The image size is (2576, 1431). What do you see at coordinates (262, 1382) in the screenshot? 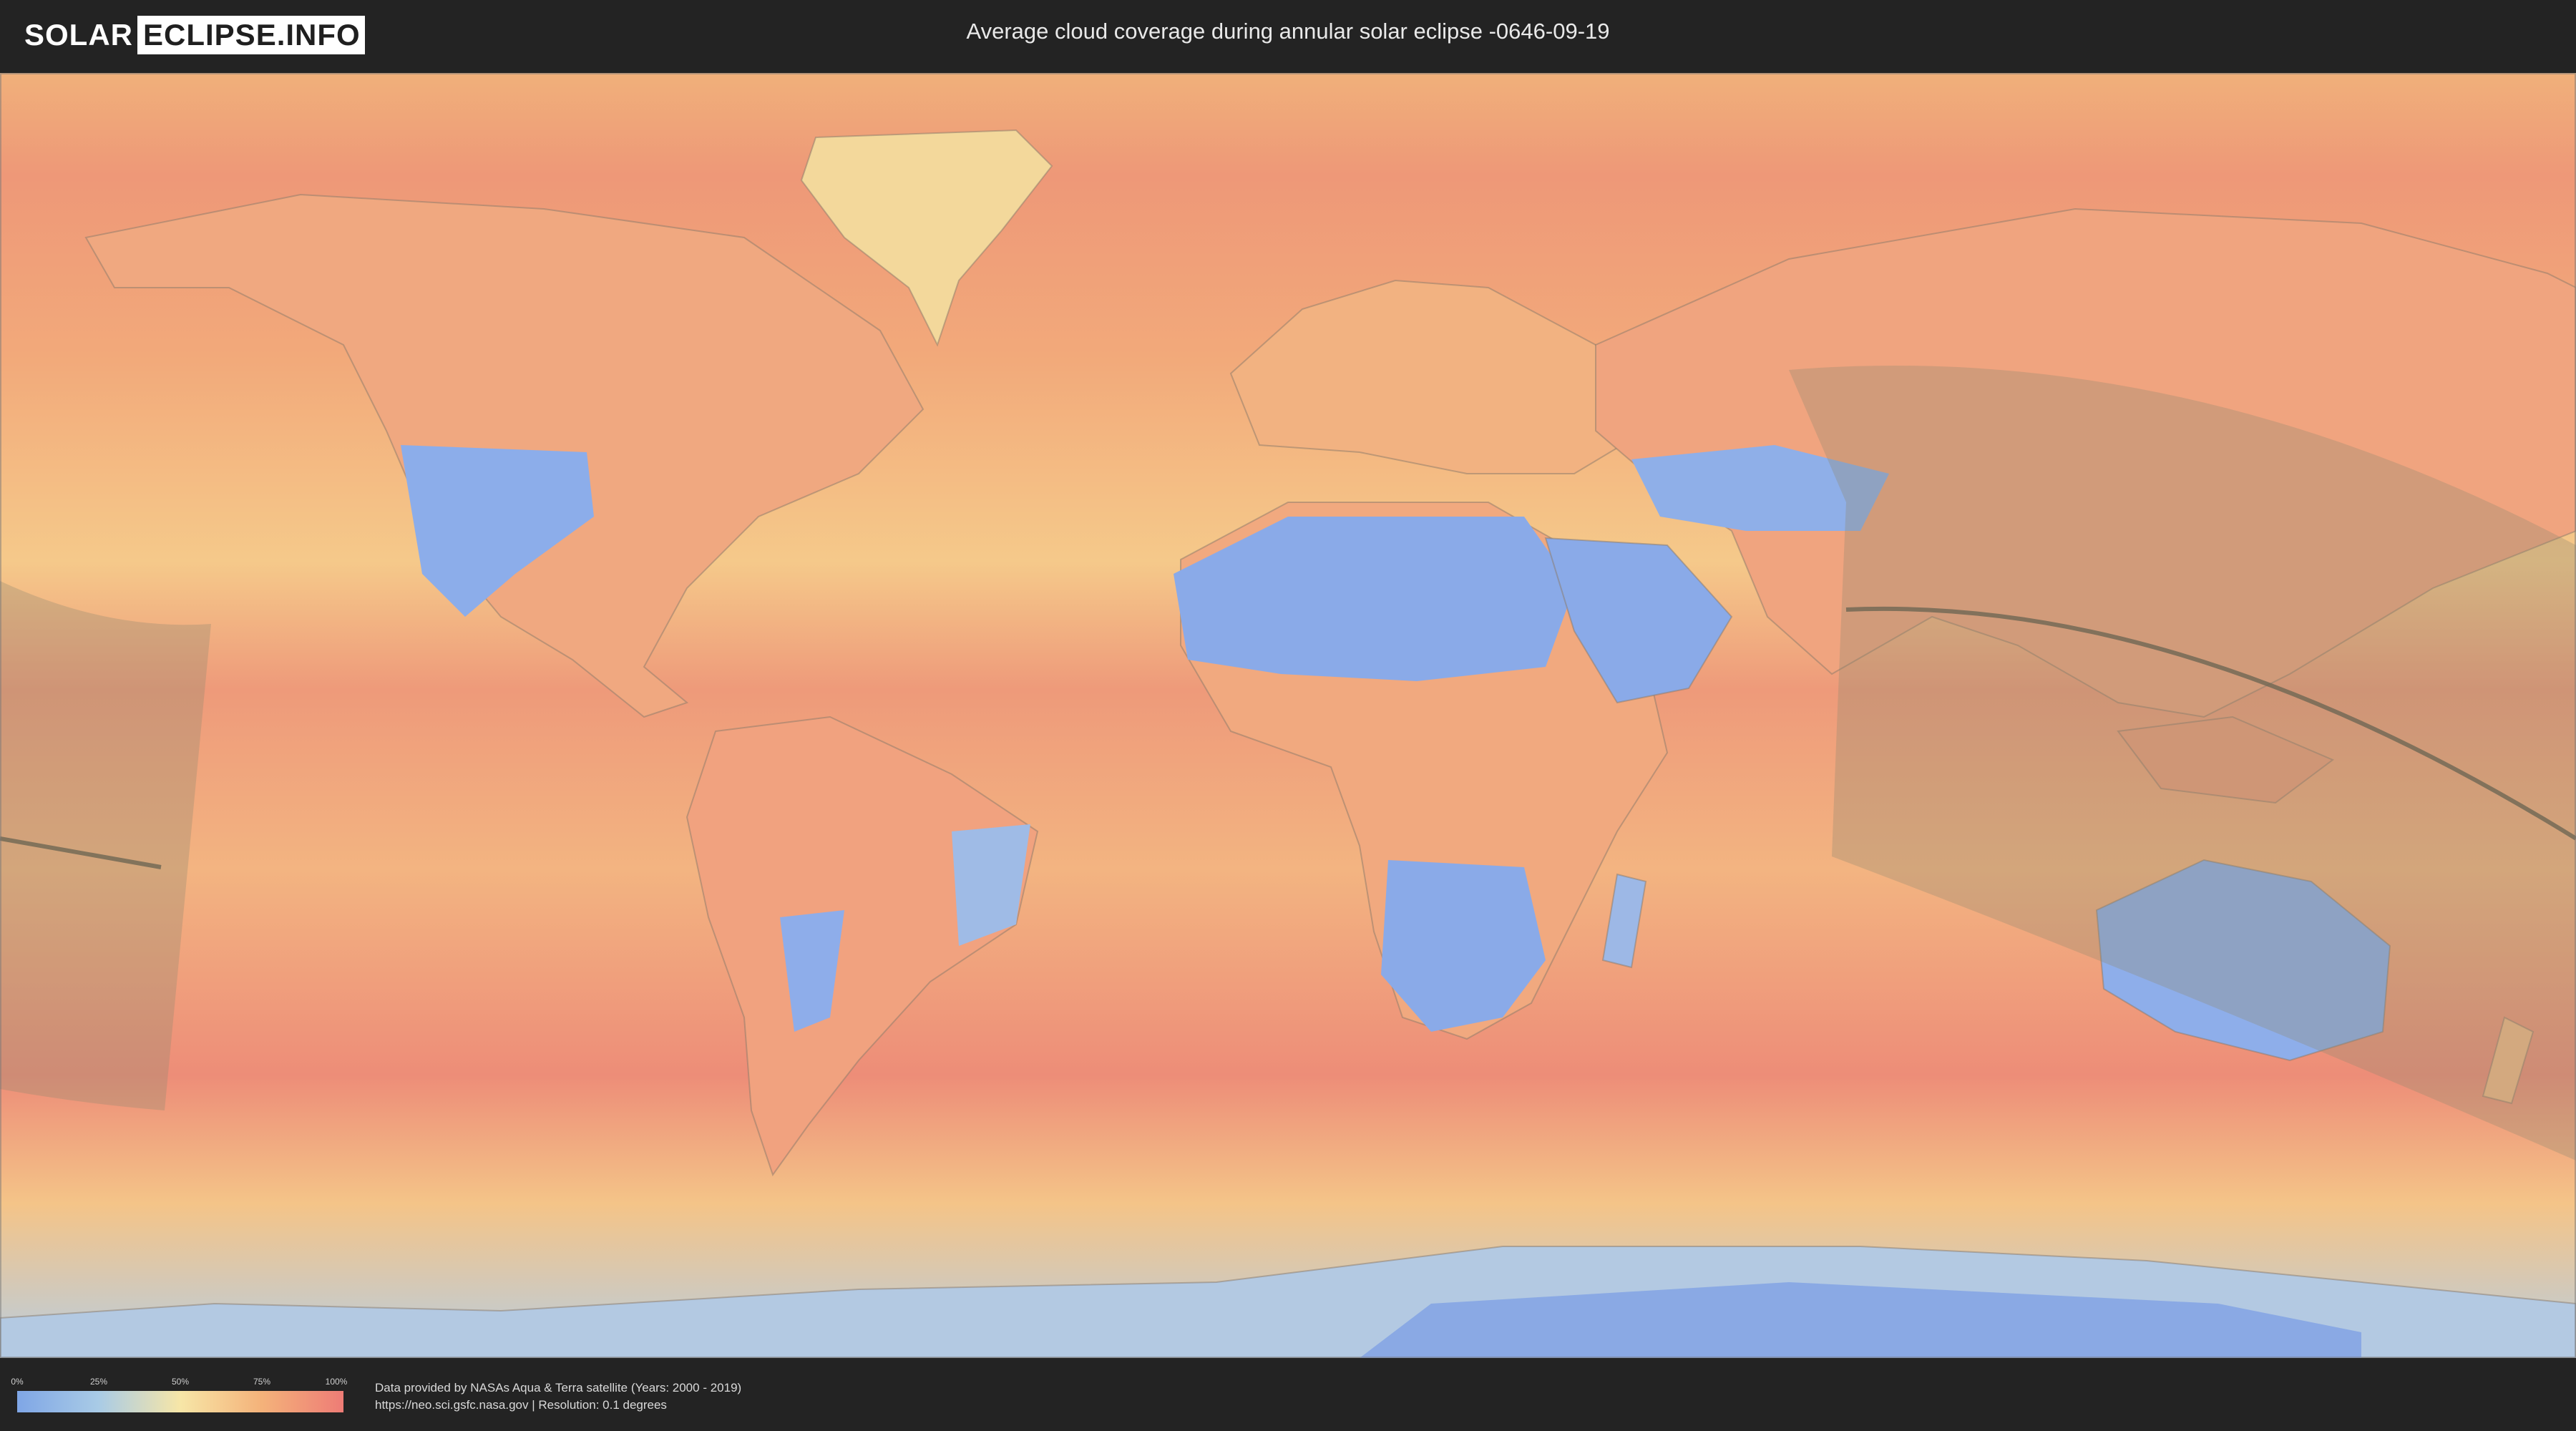
I see `legend-tick-75: 75%` at bounding box center [262, 1382].